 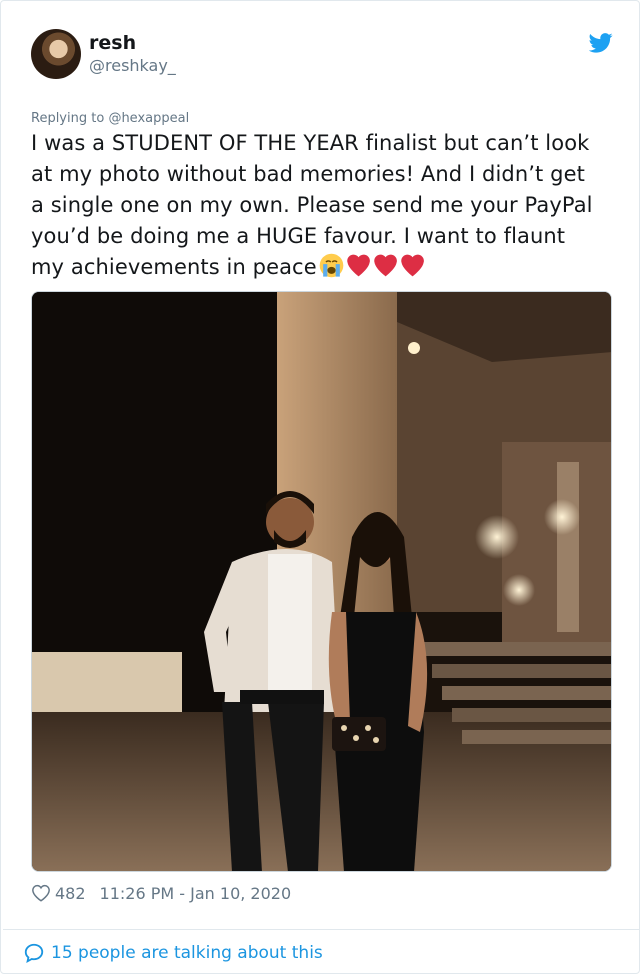 I want to click on heart-outline-icon, so click(x=41, y=893).